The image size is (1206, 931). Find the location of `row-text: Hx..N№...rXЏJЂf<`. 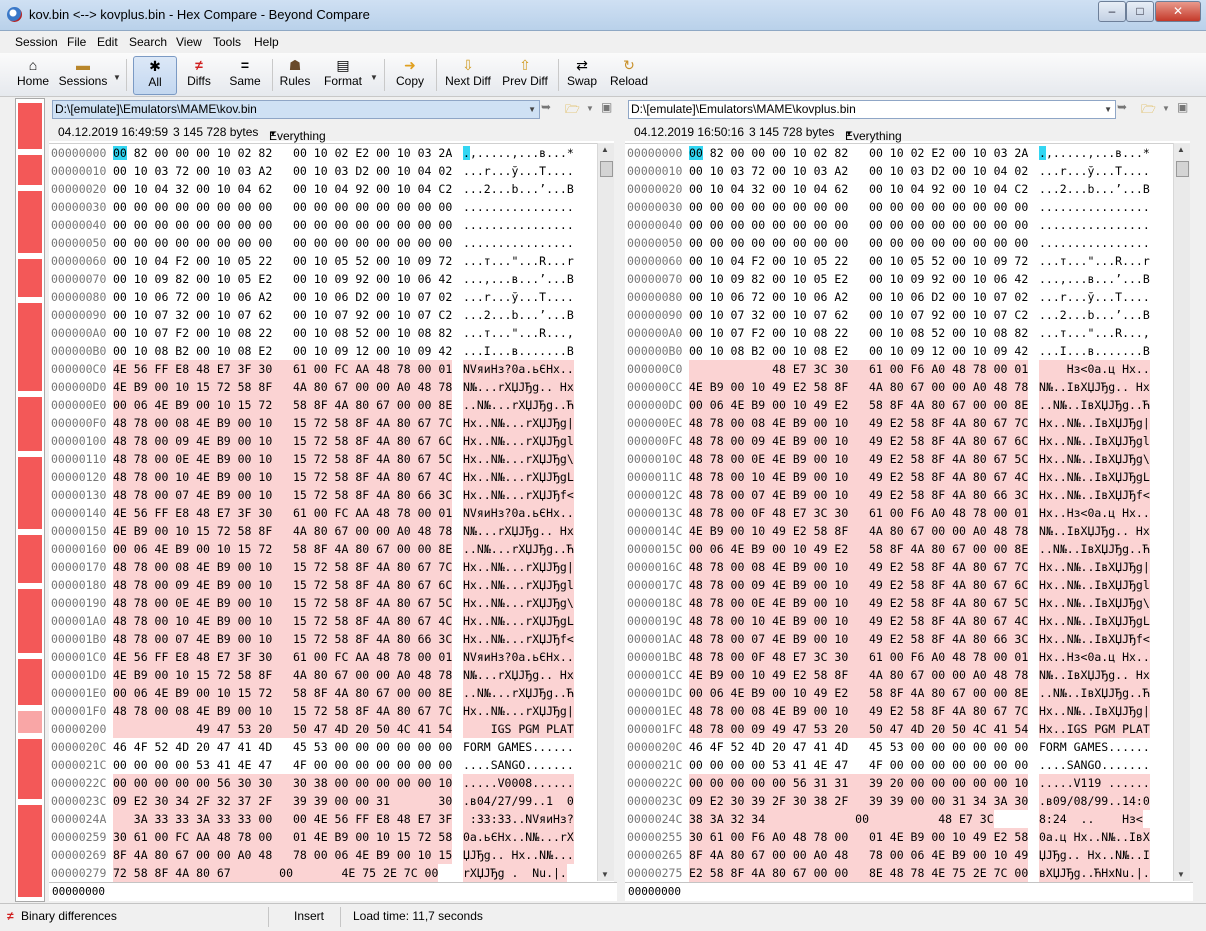

row-text: Hx..N№...rXЏJЂf< is located at coordinates (518, 495).